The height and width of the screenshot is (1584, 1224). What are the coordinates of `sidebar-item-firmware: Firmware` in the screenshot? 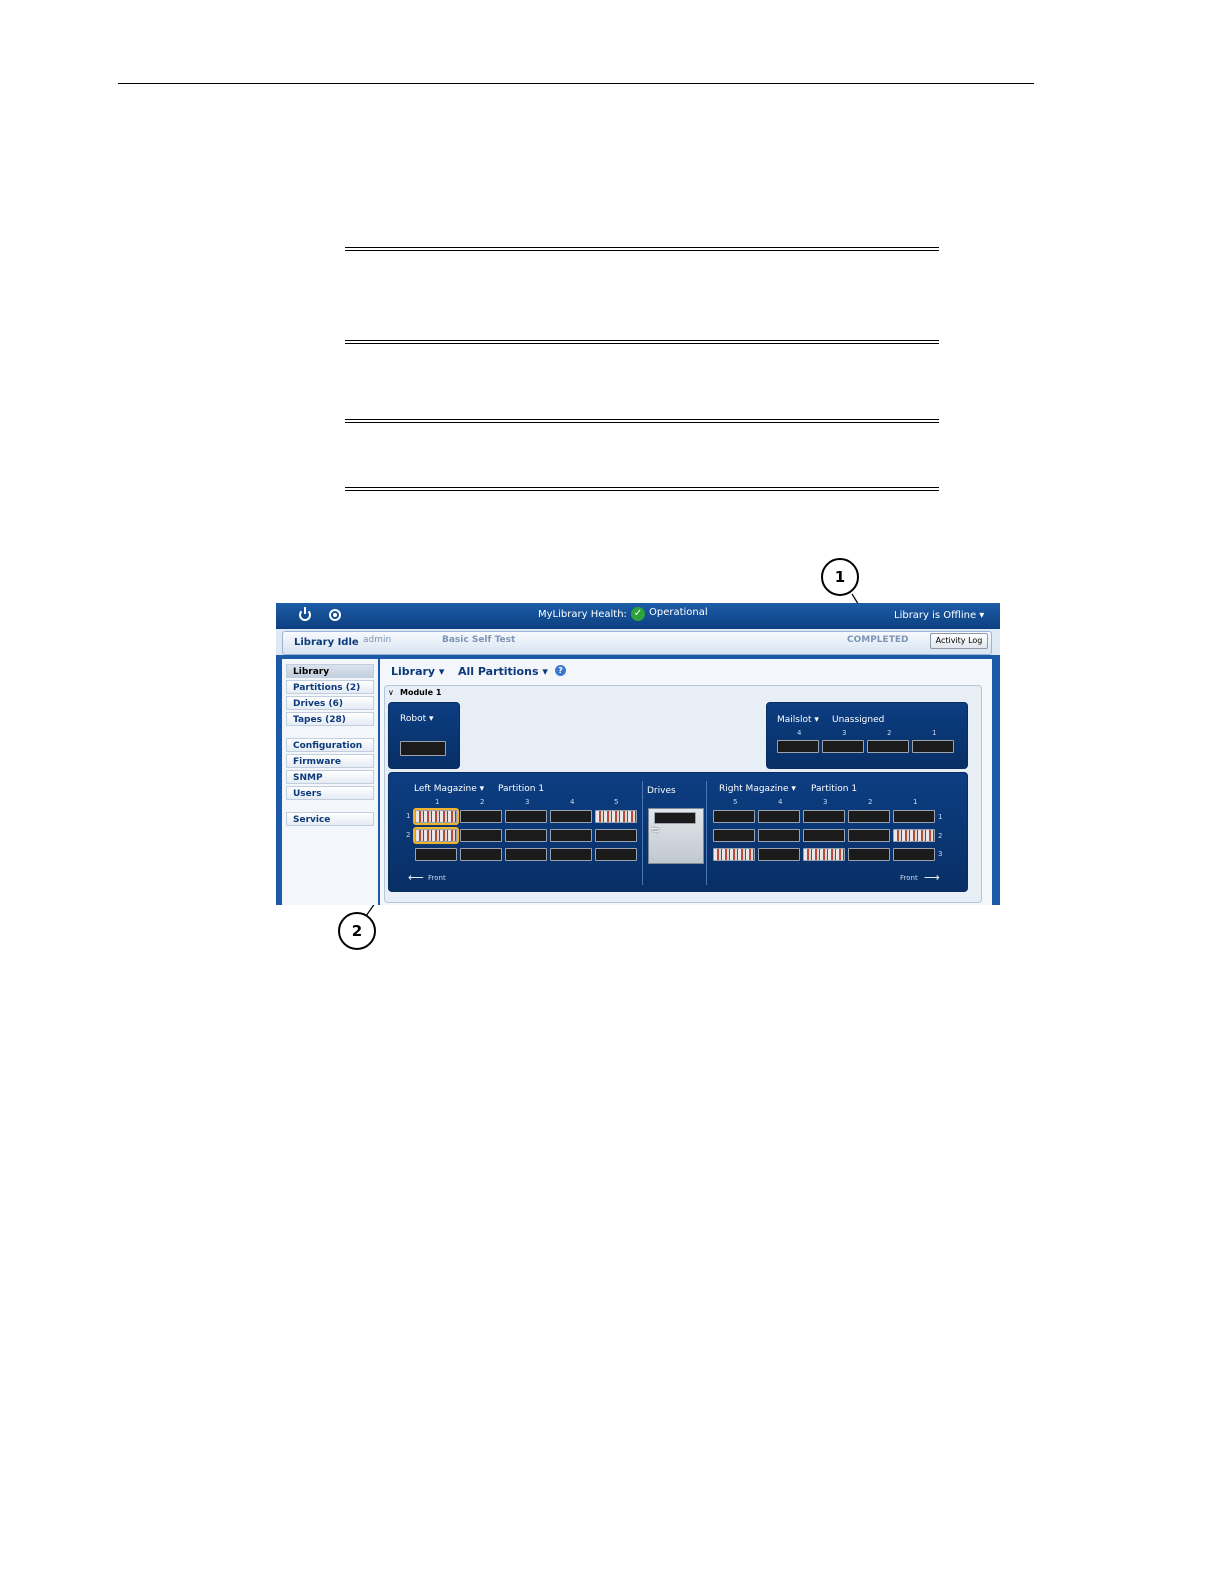 It's located at (330, 761).